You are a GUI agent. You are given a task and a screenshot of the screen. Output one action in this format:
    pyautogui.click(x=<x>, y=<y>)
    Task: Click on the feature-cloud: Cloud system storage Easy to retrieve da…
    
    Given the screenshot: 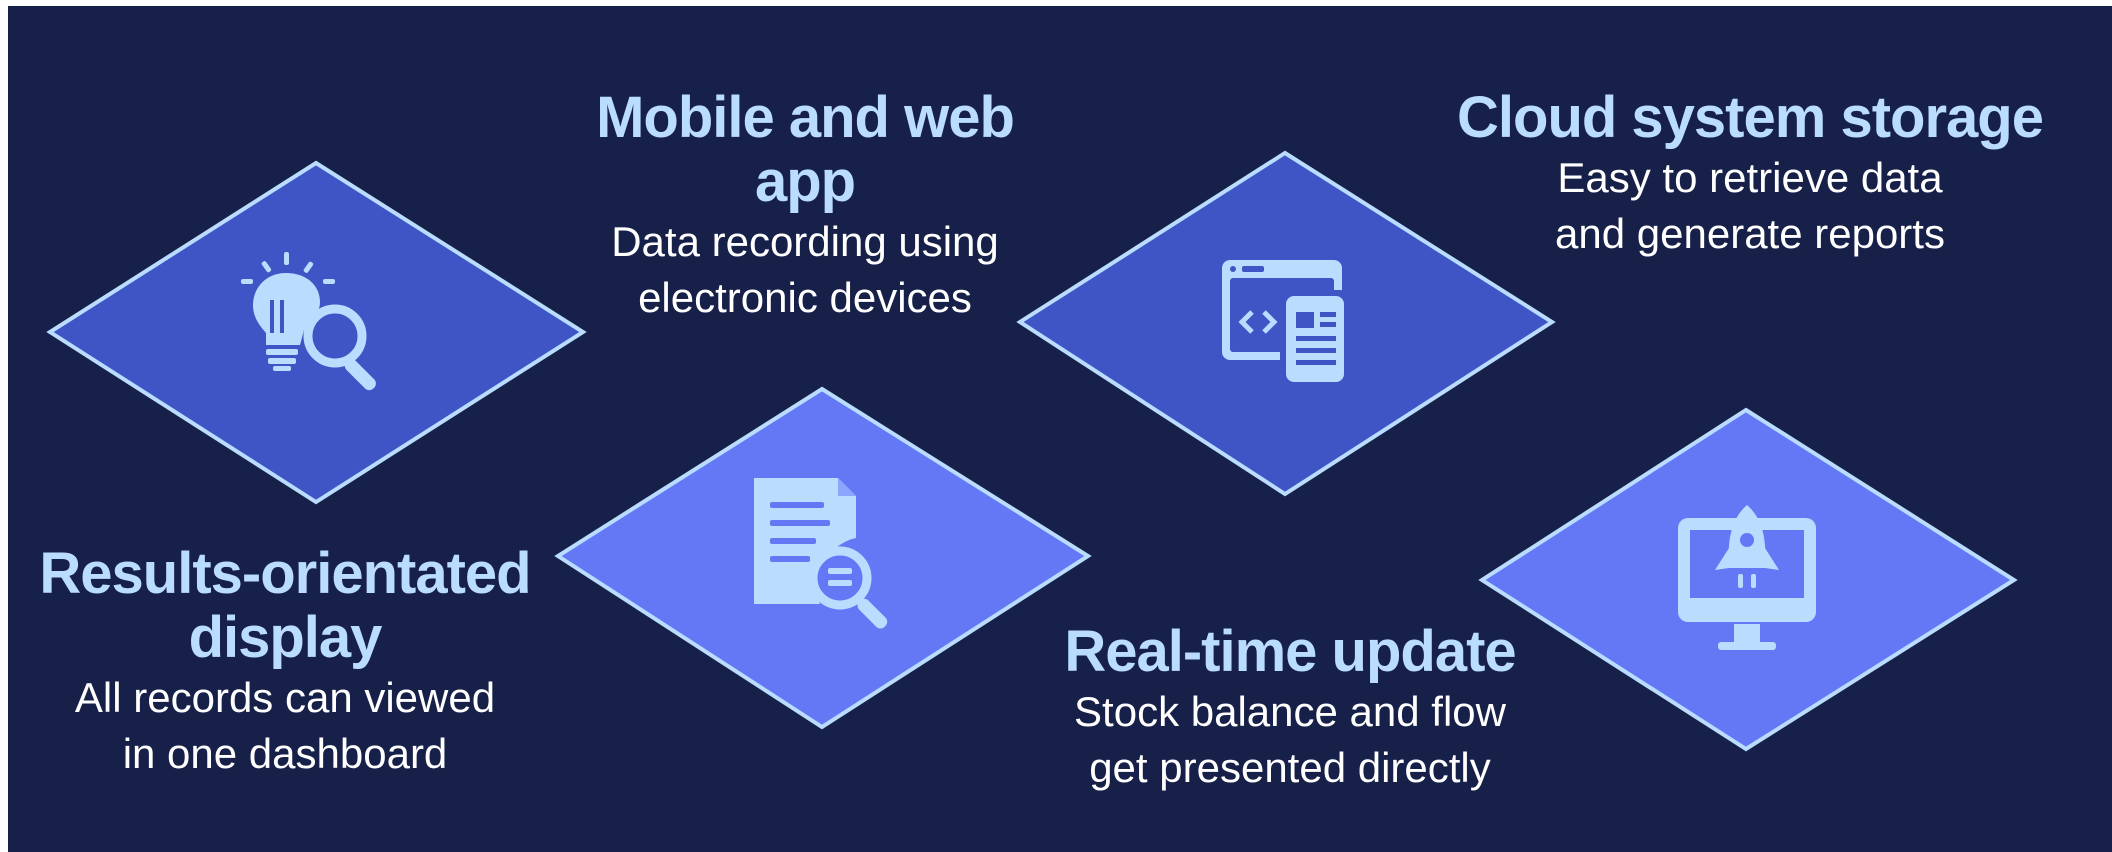 What is the action you would take?
    pyautogui.click(x=1750, y=174)
    